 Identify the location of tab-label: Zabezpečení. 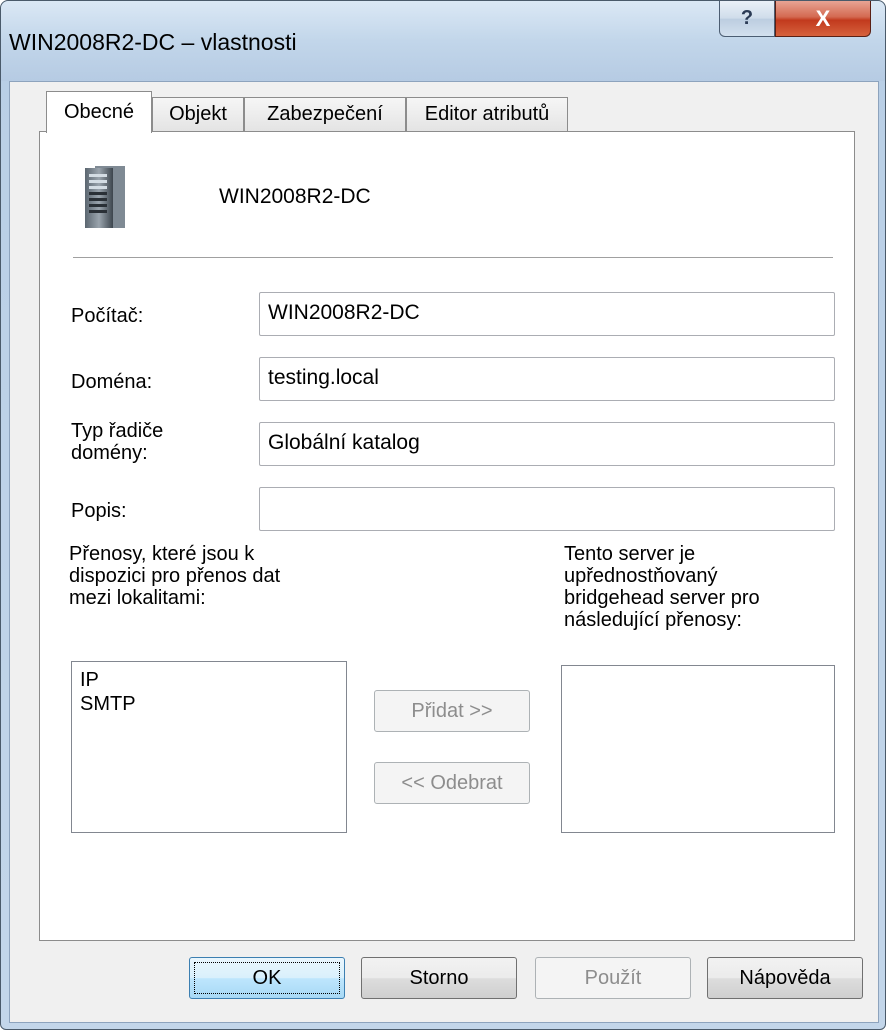
(325, 114).